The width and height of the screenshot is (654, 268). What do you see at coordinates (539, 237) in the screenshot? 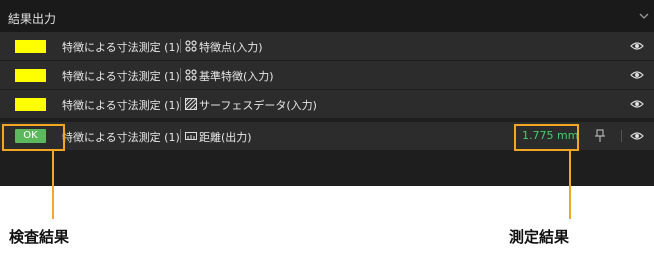
I see `measurement-result-caption: 測定結果` at bounding box center [539, 237].